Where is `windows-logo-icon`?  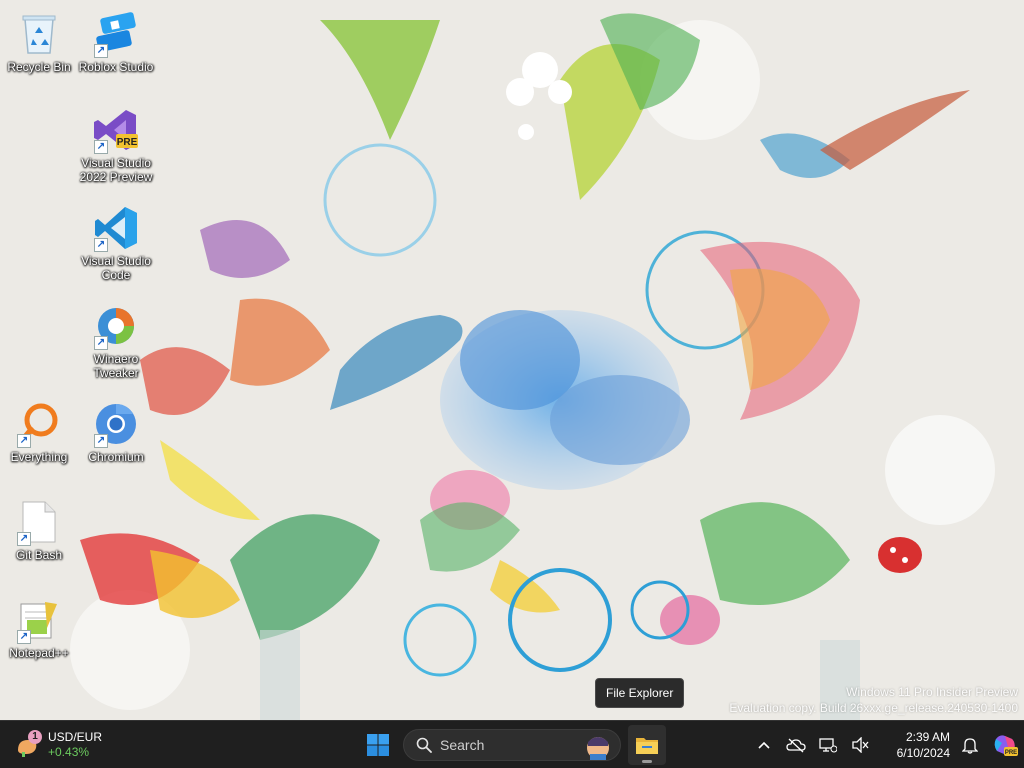
windows-logo-icon is located at coordinates (378, 745).